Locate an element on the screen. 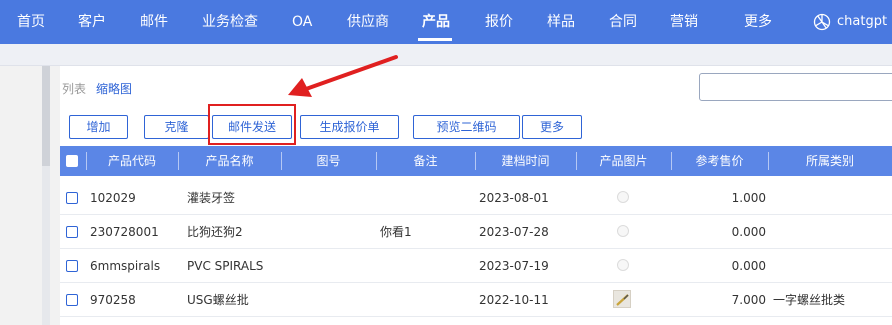 The image size is (892, 325). col-header-code: 产品代码 is located at coordinates (132, 161).